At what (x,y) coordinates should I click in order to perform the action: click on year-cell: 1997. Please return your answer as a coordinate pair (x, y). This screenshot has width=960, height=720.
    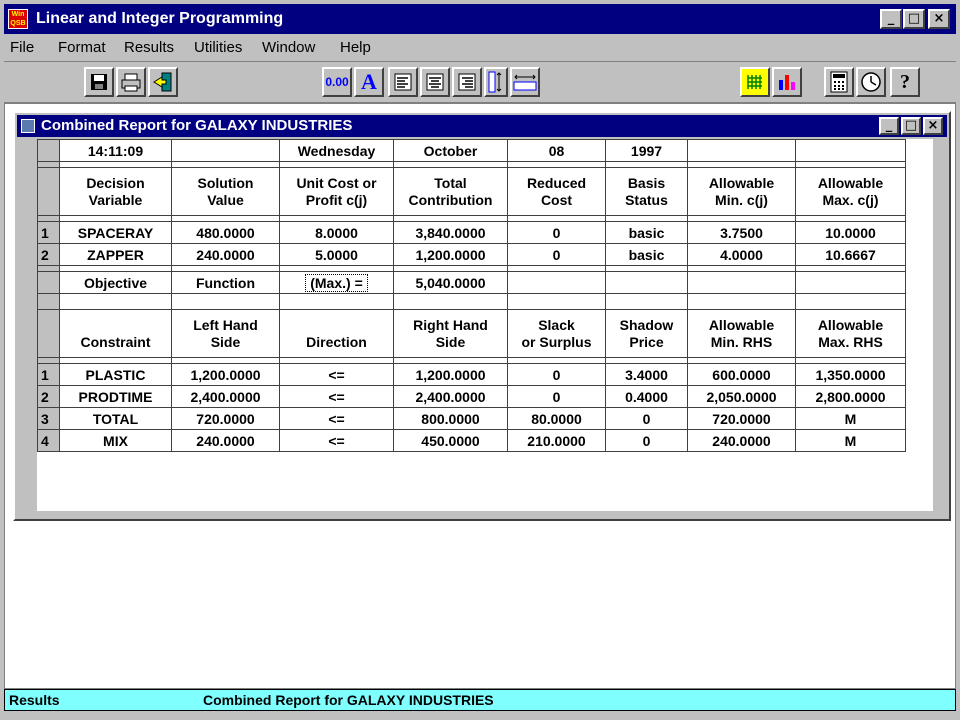
    Looking at the image, I should click on (646, 150).